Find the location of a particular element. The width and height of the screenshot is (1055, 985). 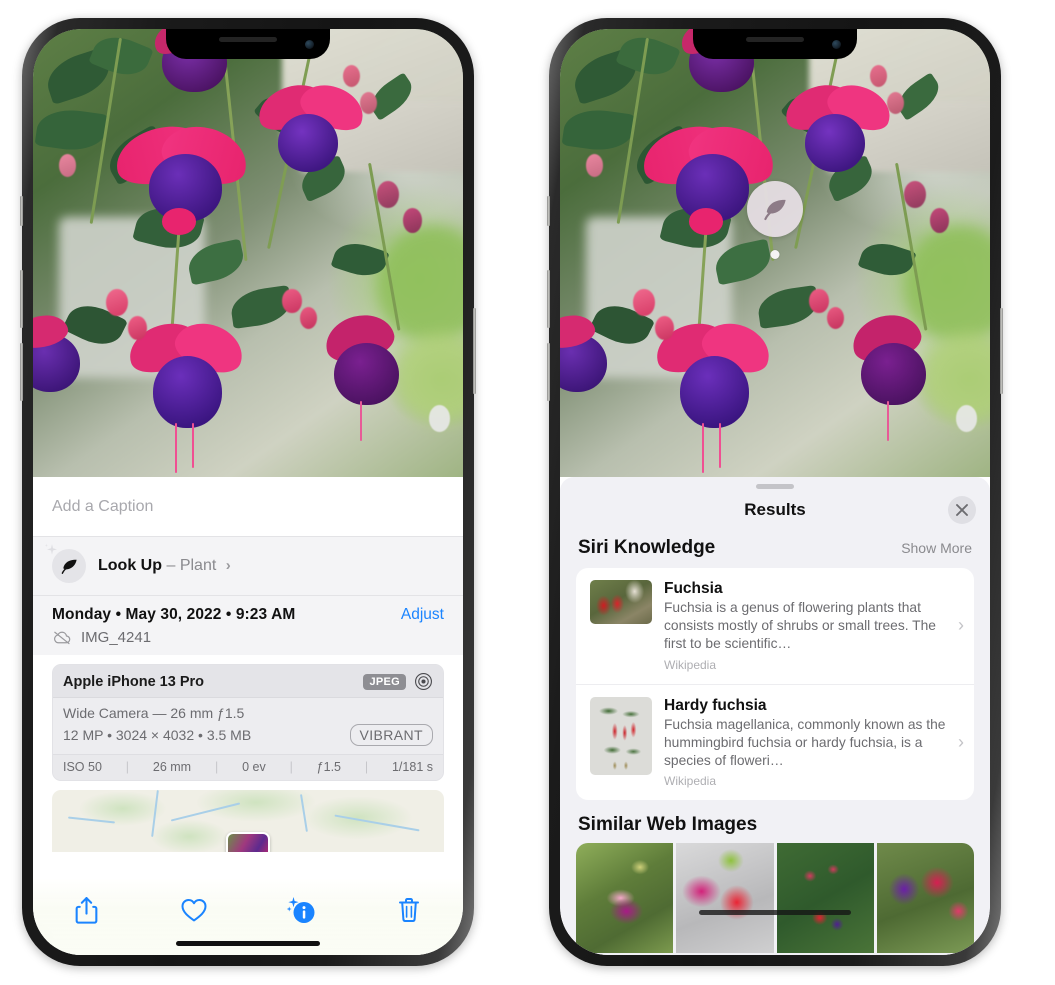

results-header: Results is located at coordinates (775, 510).